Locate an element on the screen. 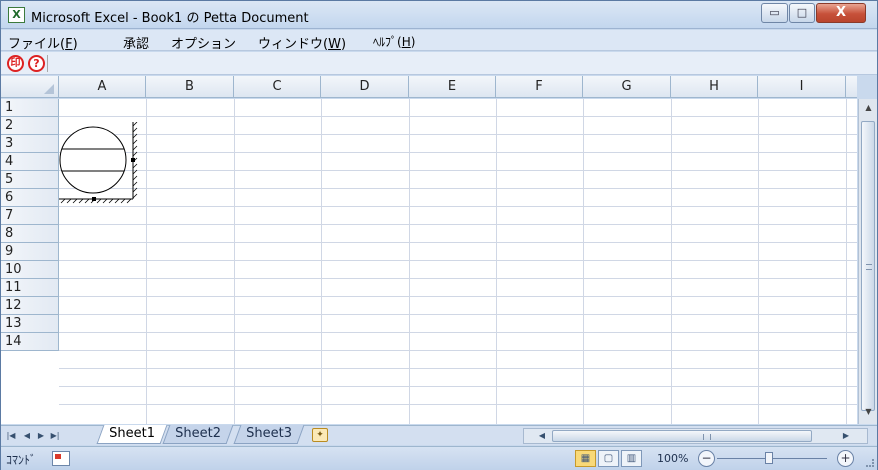 The height and width of the screenshot is (470, 878). prev-sheet-icon: ◀ is located at coordinates (27, 435).